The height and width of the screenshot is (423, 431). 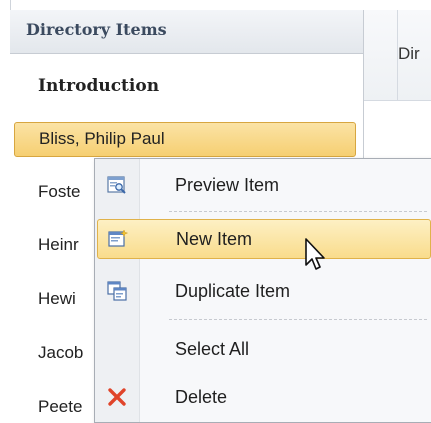 What do you see at coordinates (60, 406) in the screenshot?
I see `sidebar-item-label: Peete` at bounding box center [60, 406].